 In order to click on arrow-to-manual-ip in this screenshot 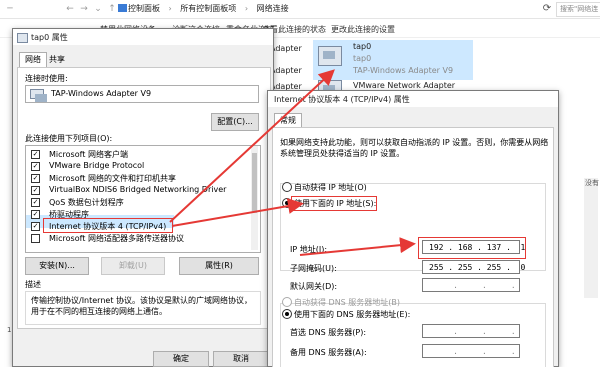, I will do `click(237, 212)`.